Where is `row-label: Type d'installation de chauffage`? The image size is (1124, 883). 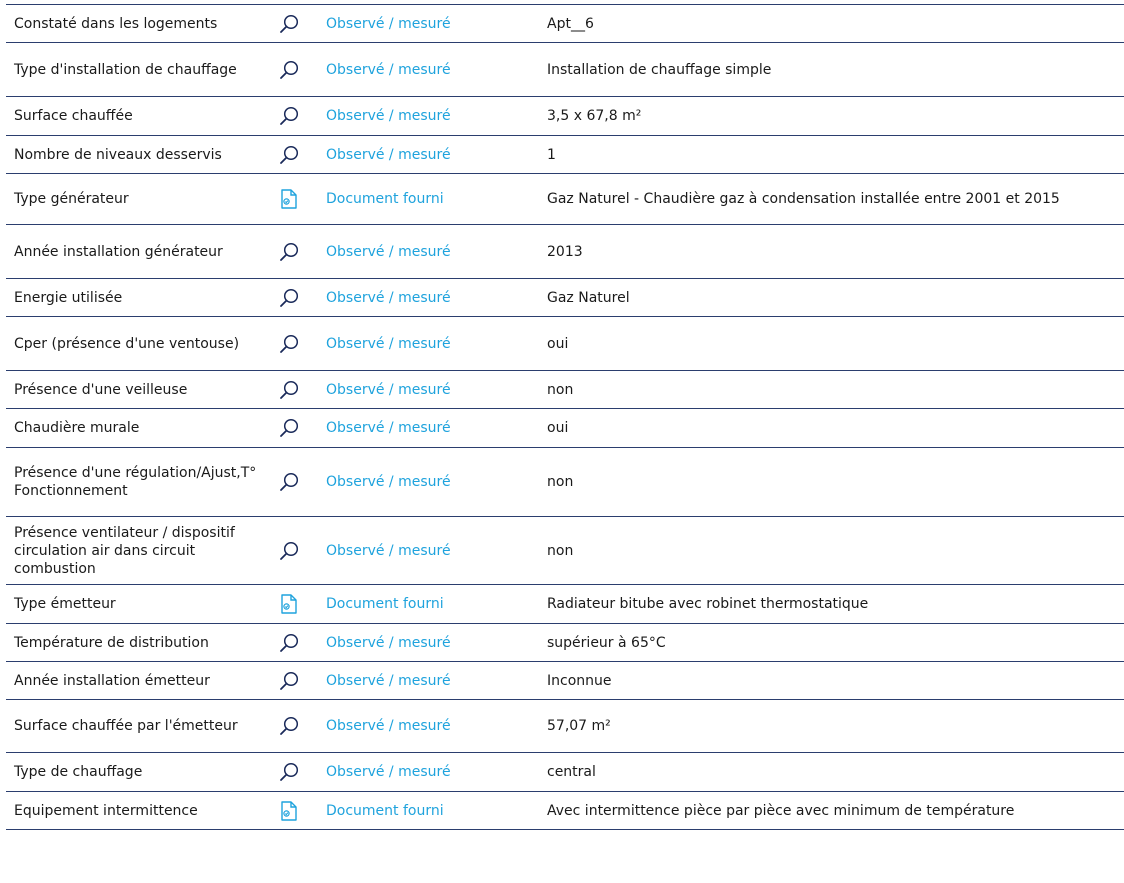 row-label: Type d'installation de chauffage is located at coordinates (125, 69).